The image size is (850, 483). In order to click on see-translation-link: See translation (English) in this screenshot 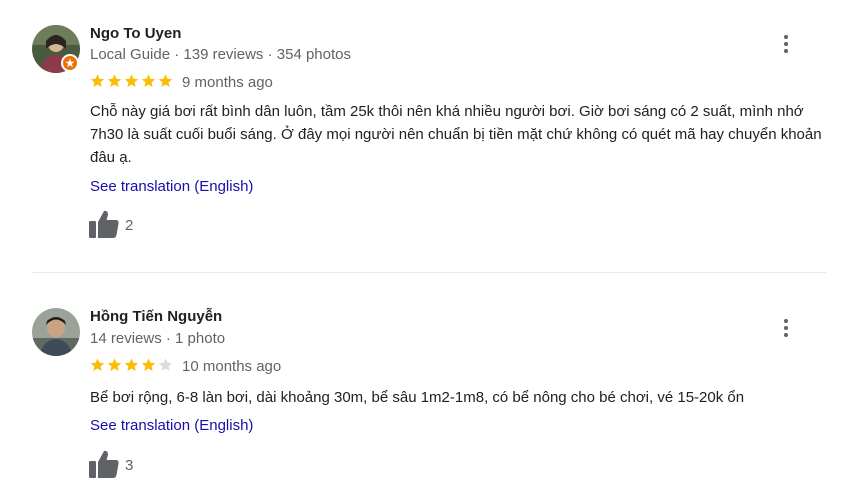, I will do `click(171, 425)`.